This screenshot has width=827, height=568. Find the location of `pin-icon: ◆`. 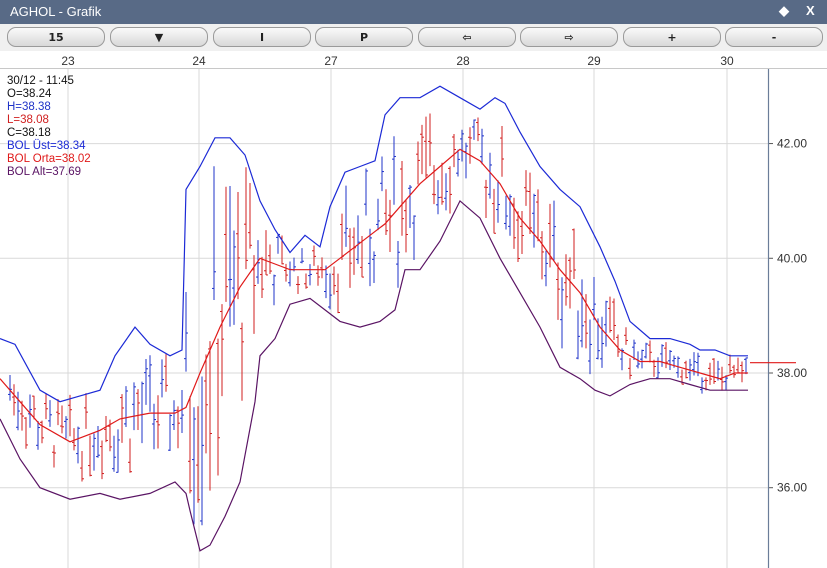

pin-icon: ◆ is located at coordinates (784, 11).